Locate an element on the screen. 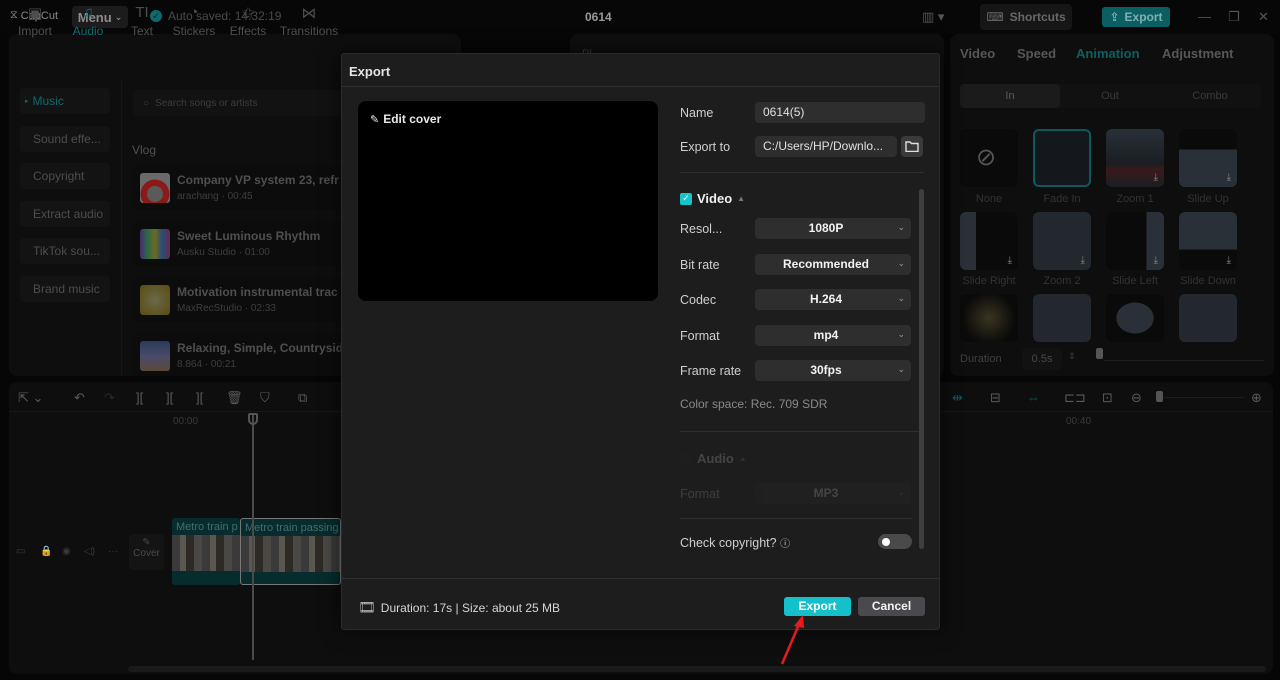  select-tool-icon: ⇱ ⌄ is located at coordinates (30, 398).